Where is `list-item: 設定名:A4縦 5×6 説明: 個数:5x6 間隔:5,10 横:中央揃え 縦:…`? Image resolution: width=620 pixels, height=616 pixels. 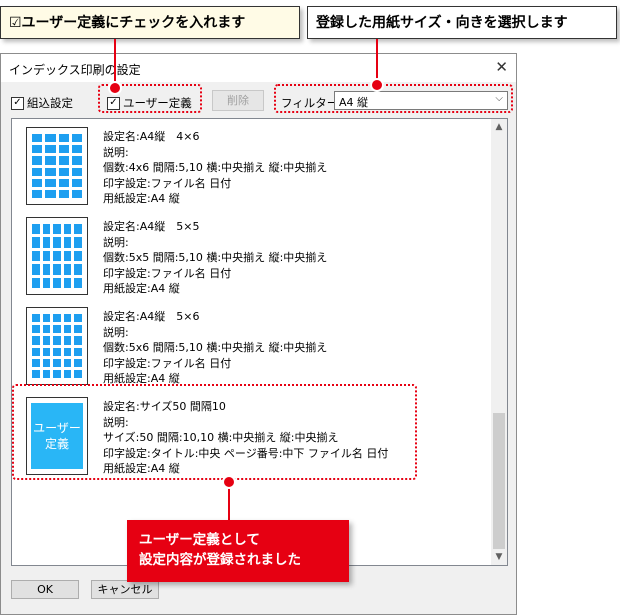 list-item: 設定名:A4縦 5×6 説明: 個数:5x6 間隔:5,10 横:中央揃え 縦:… is located at coordinates (251, 348).